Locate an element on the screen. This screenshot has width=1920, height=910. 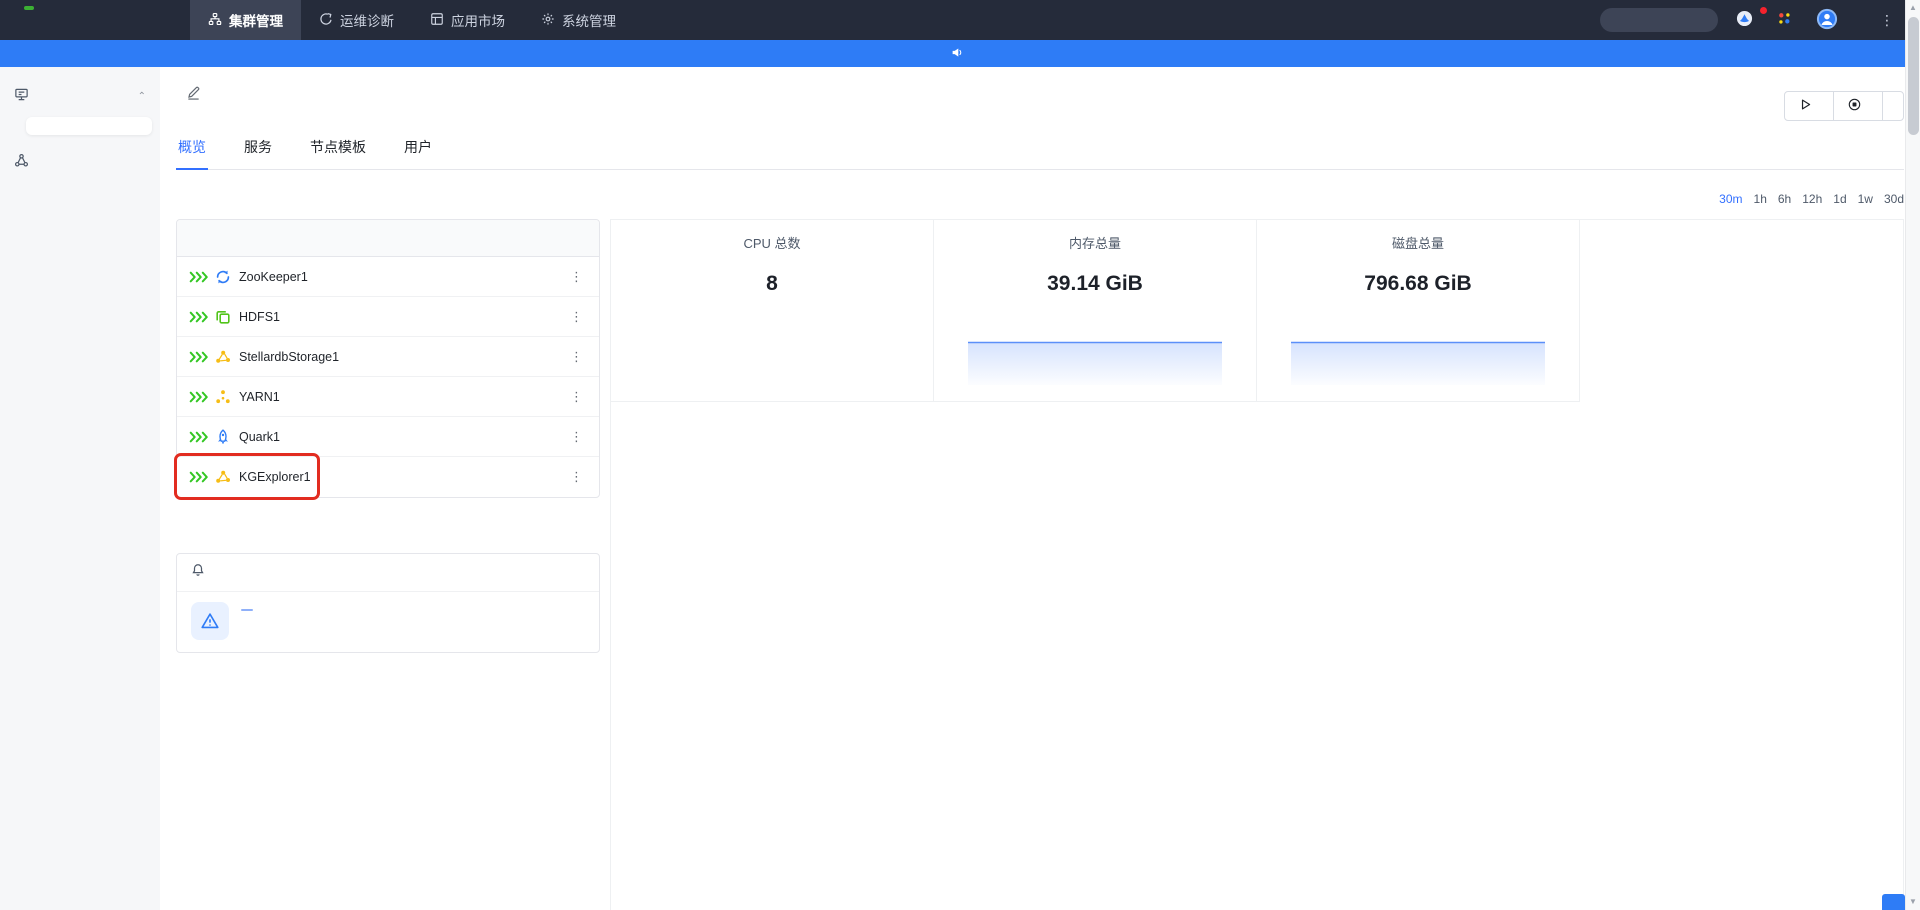
service-name: ZooKeeper1 is located at coordinates (273, 276).